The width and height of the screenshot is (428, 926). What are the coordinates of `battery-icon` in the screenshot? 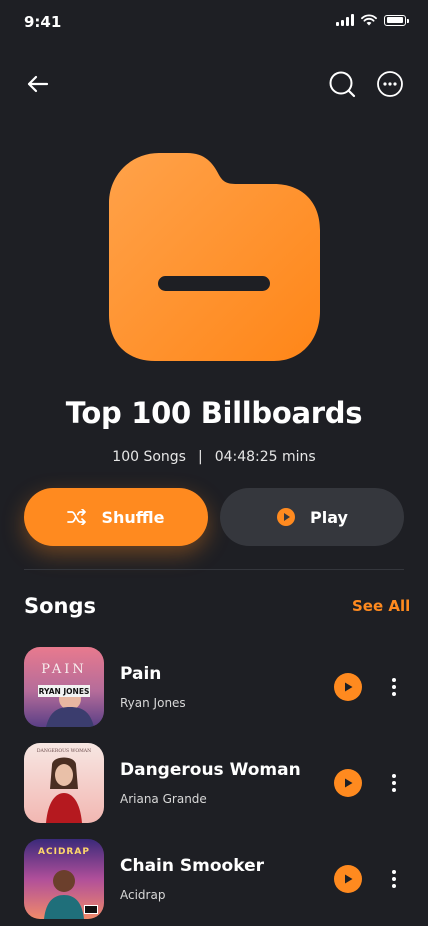 It's located at (396, 20).